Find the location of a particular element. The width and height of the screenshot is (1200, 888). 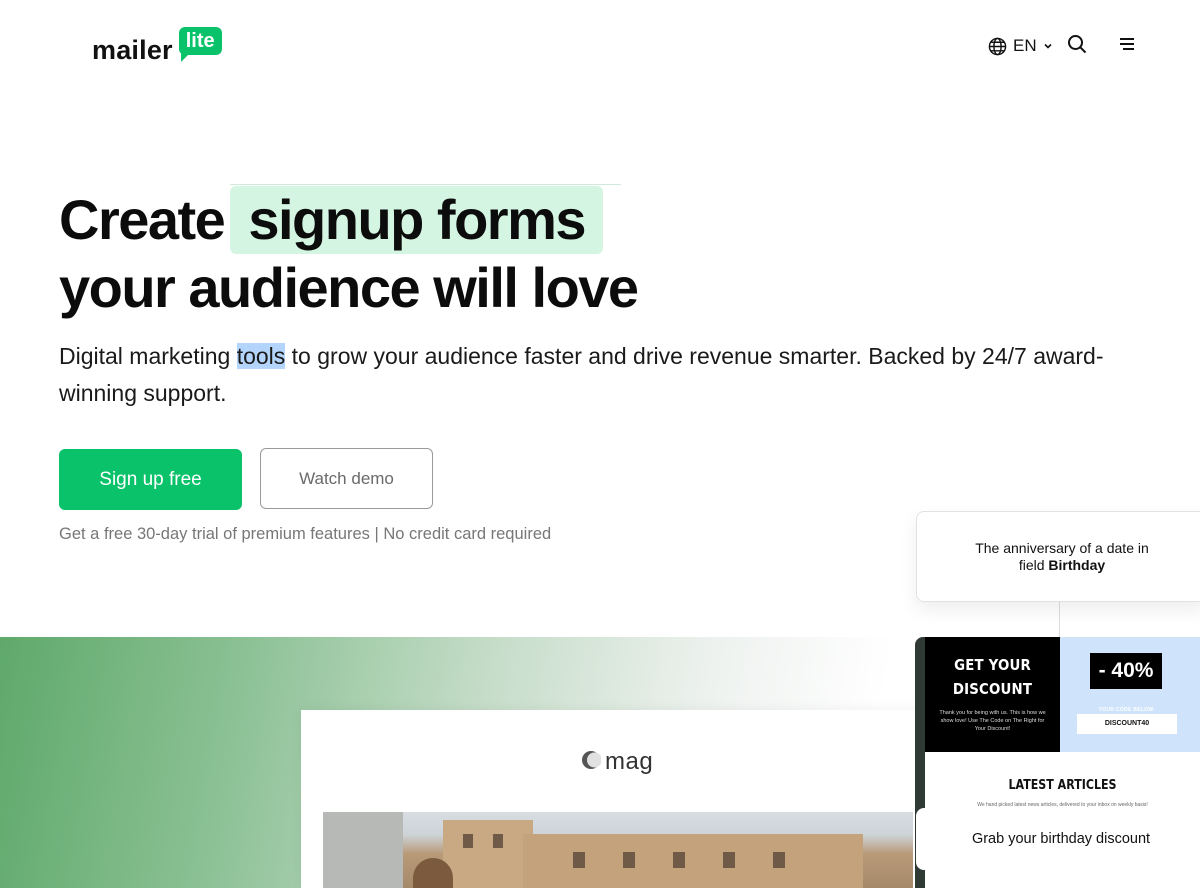

discount-title: GET YOUR DISCOUNT is located at coordinates (992, 677).